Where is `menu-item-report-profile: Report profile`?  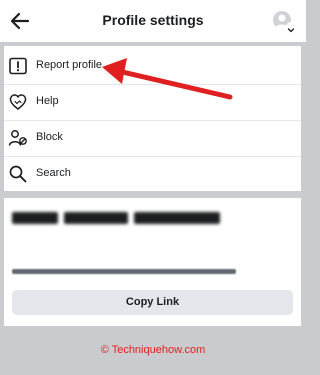 menu-item-report-profile: Report profile is located at coordinates (152, 66).